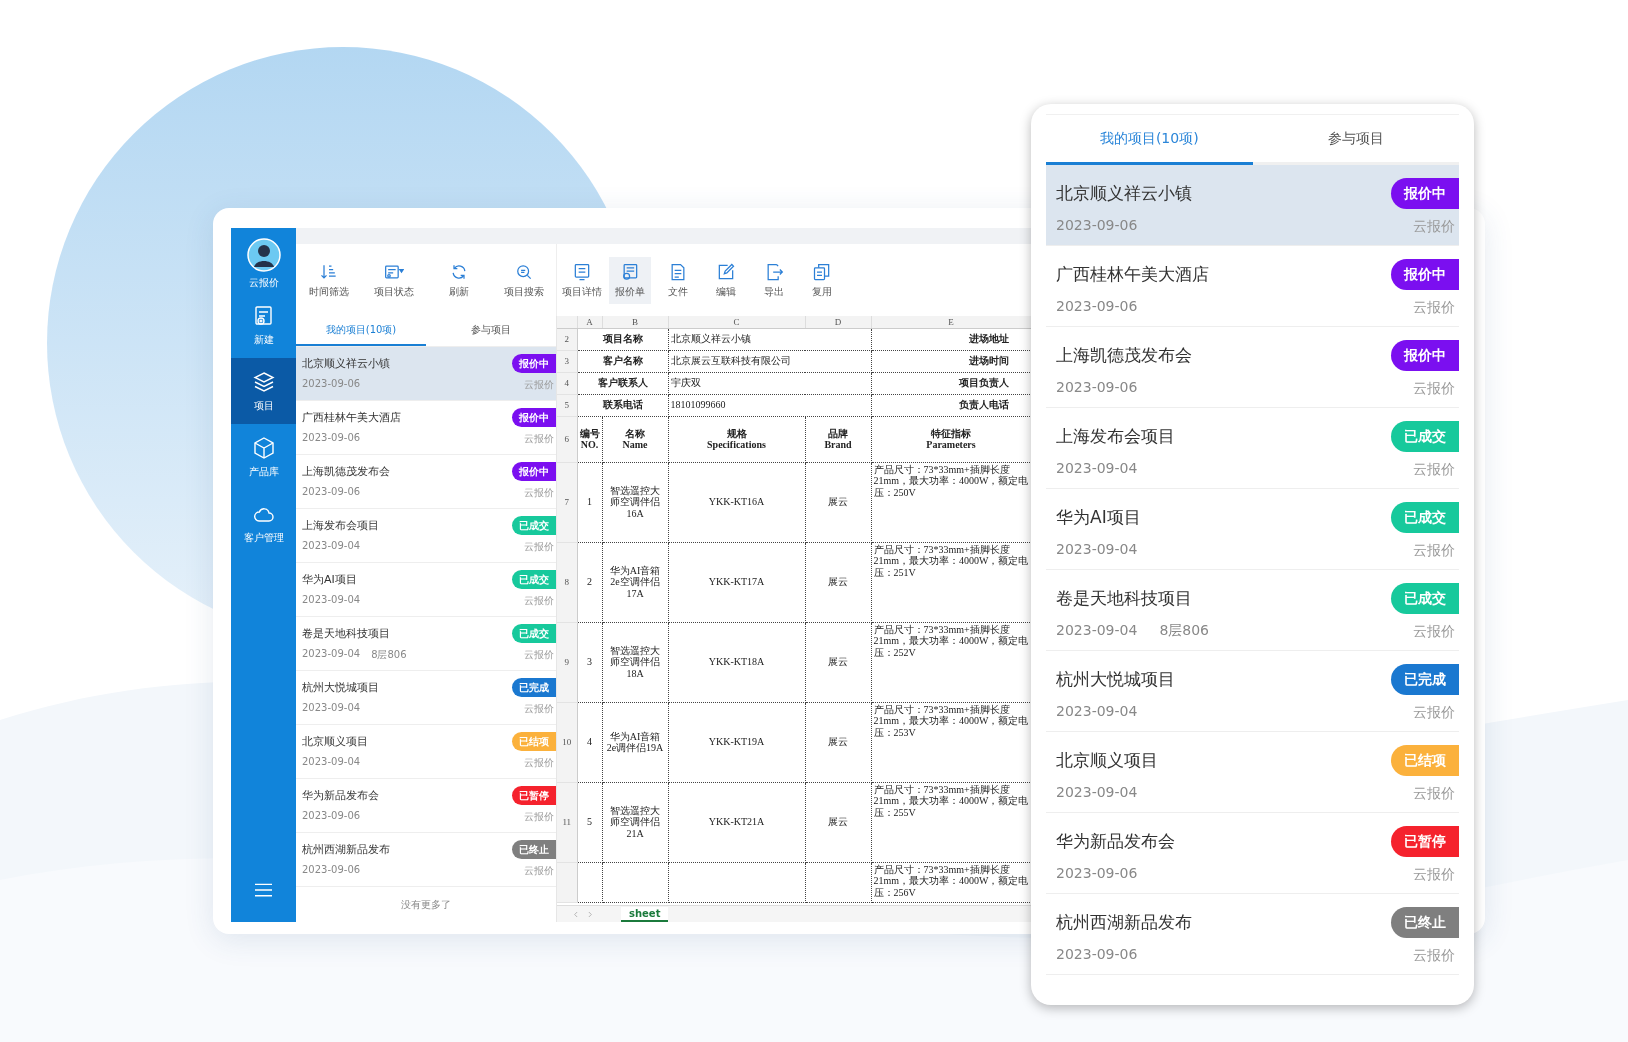 The image size is (1628, 1042). I want to click on row-number: 2, so click(567, 339).